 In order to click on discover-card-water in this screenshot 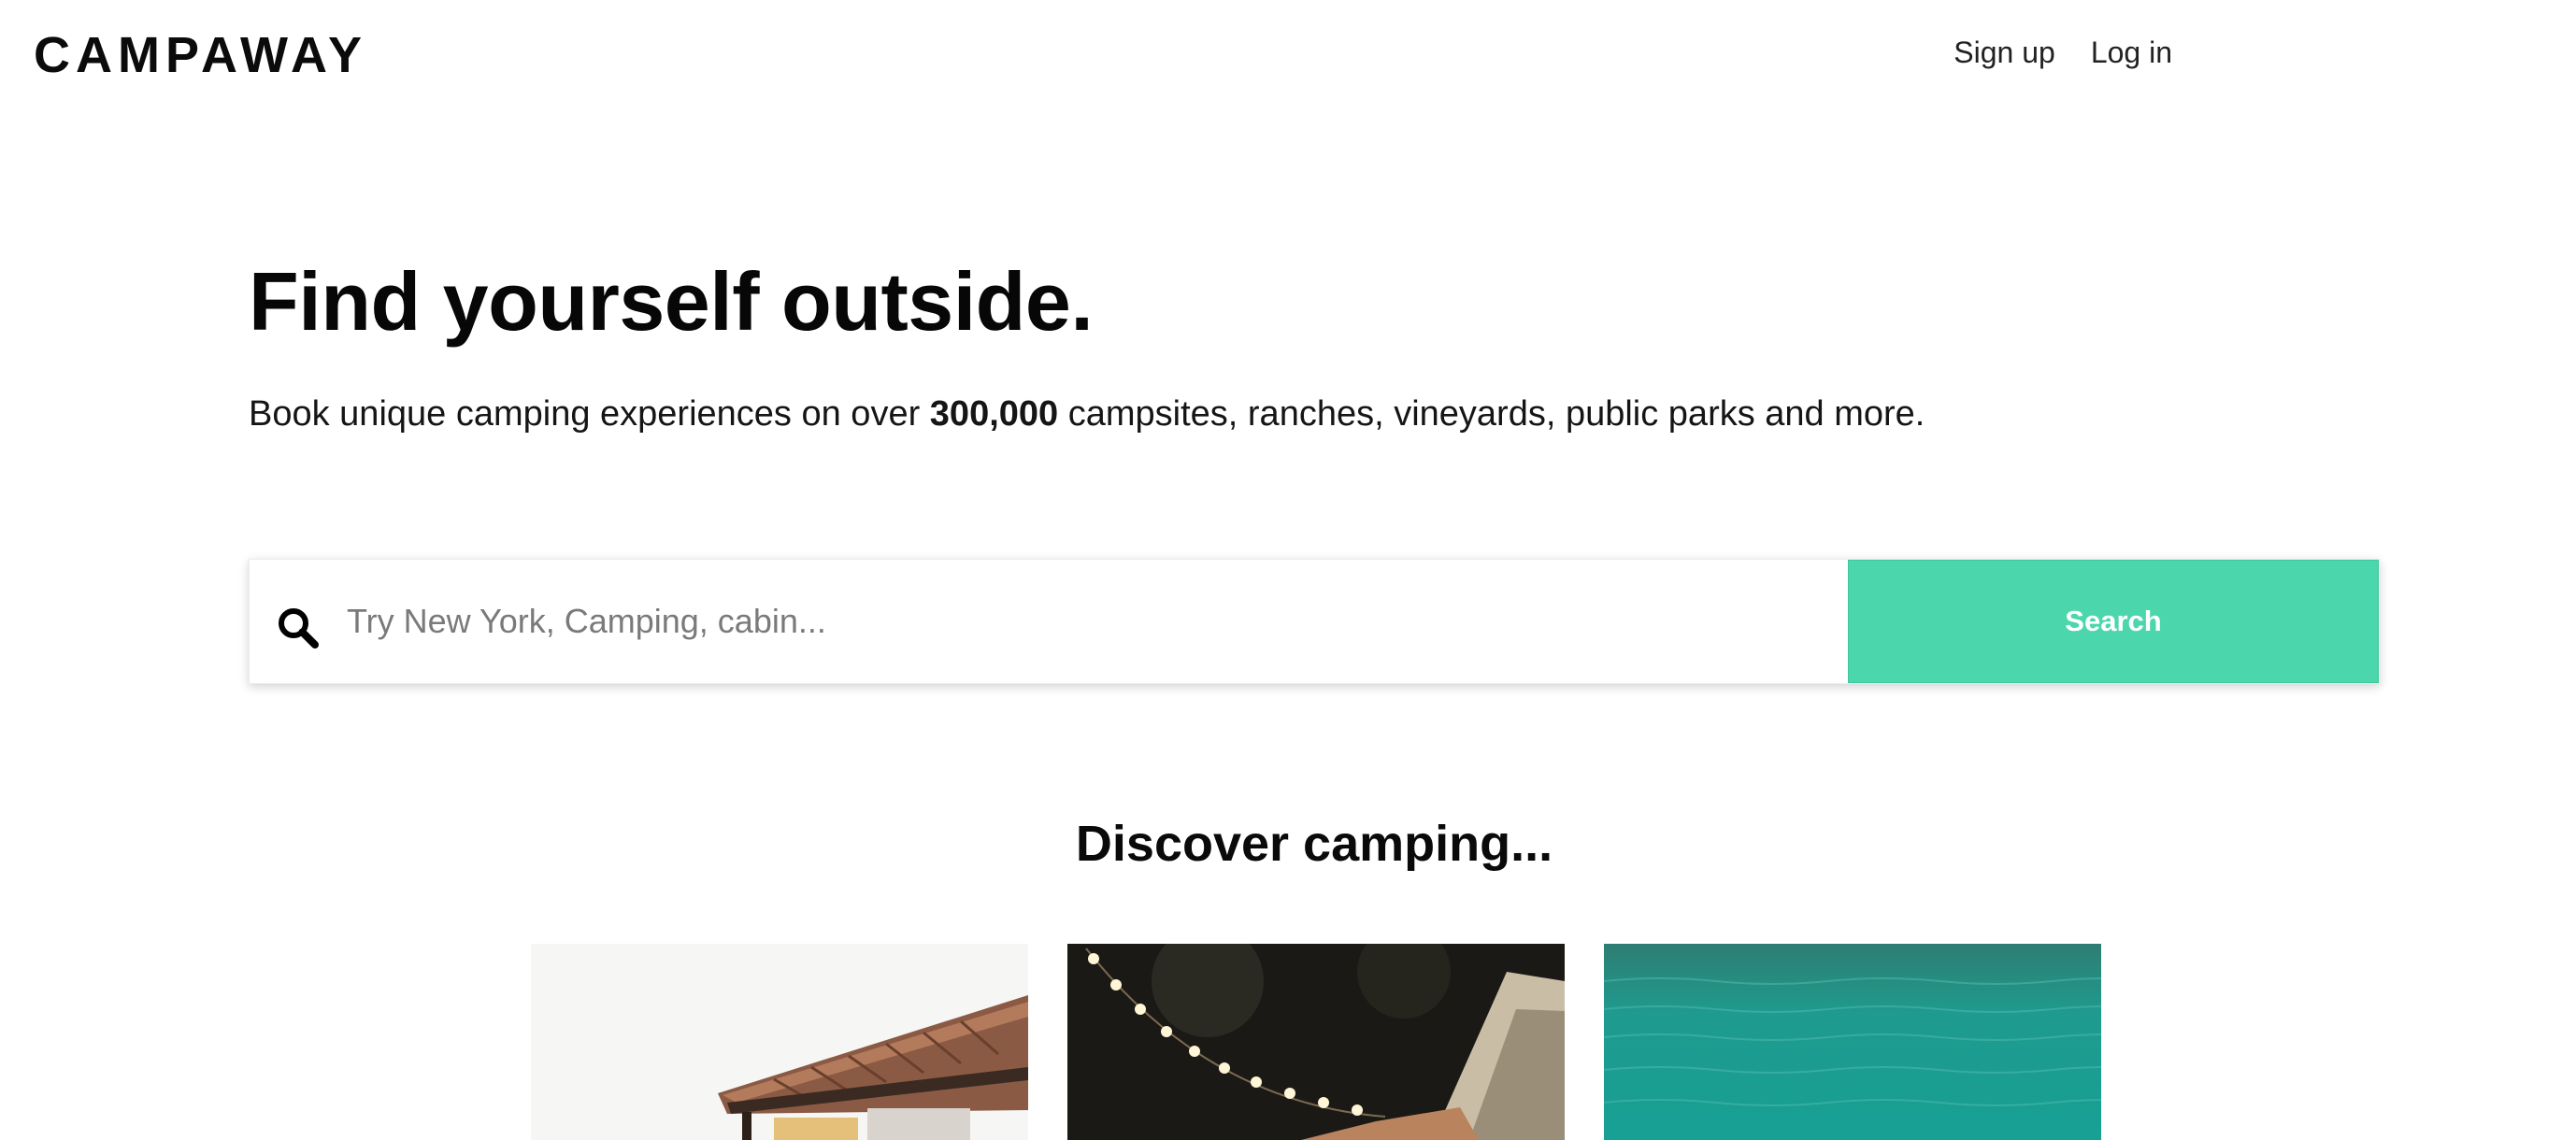, I will do `click(1852, 1042)`.